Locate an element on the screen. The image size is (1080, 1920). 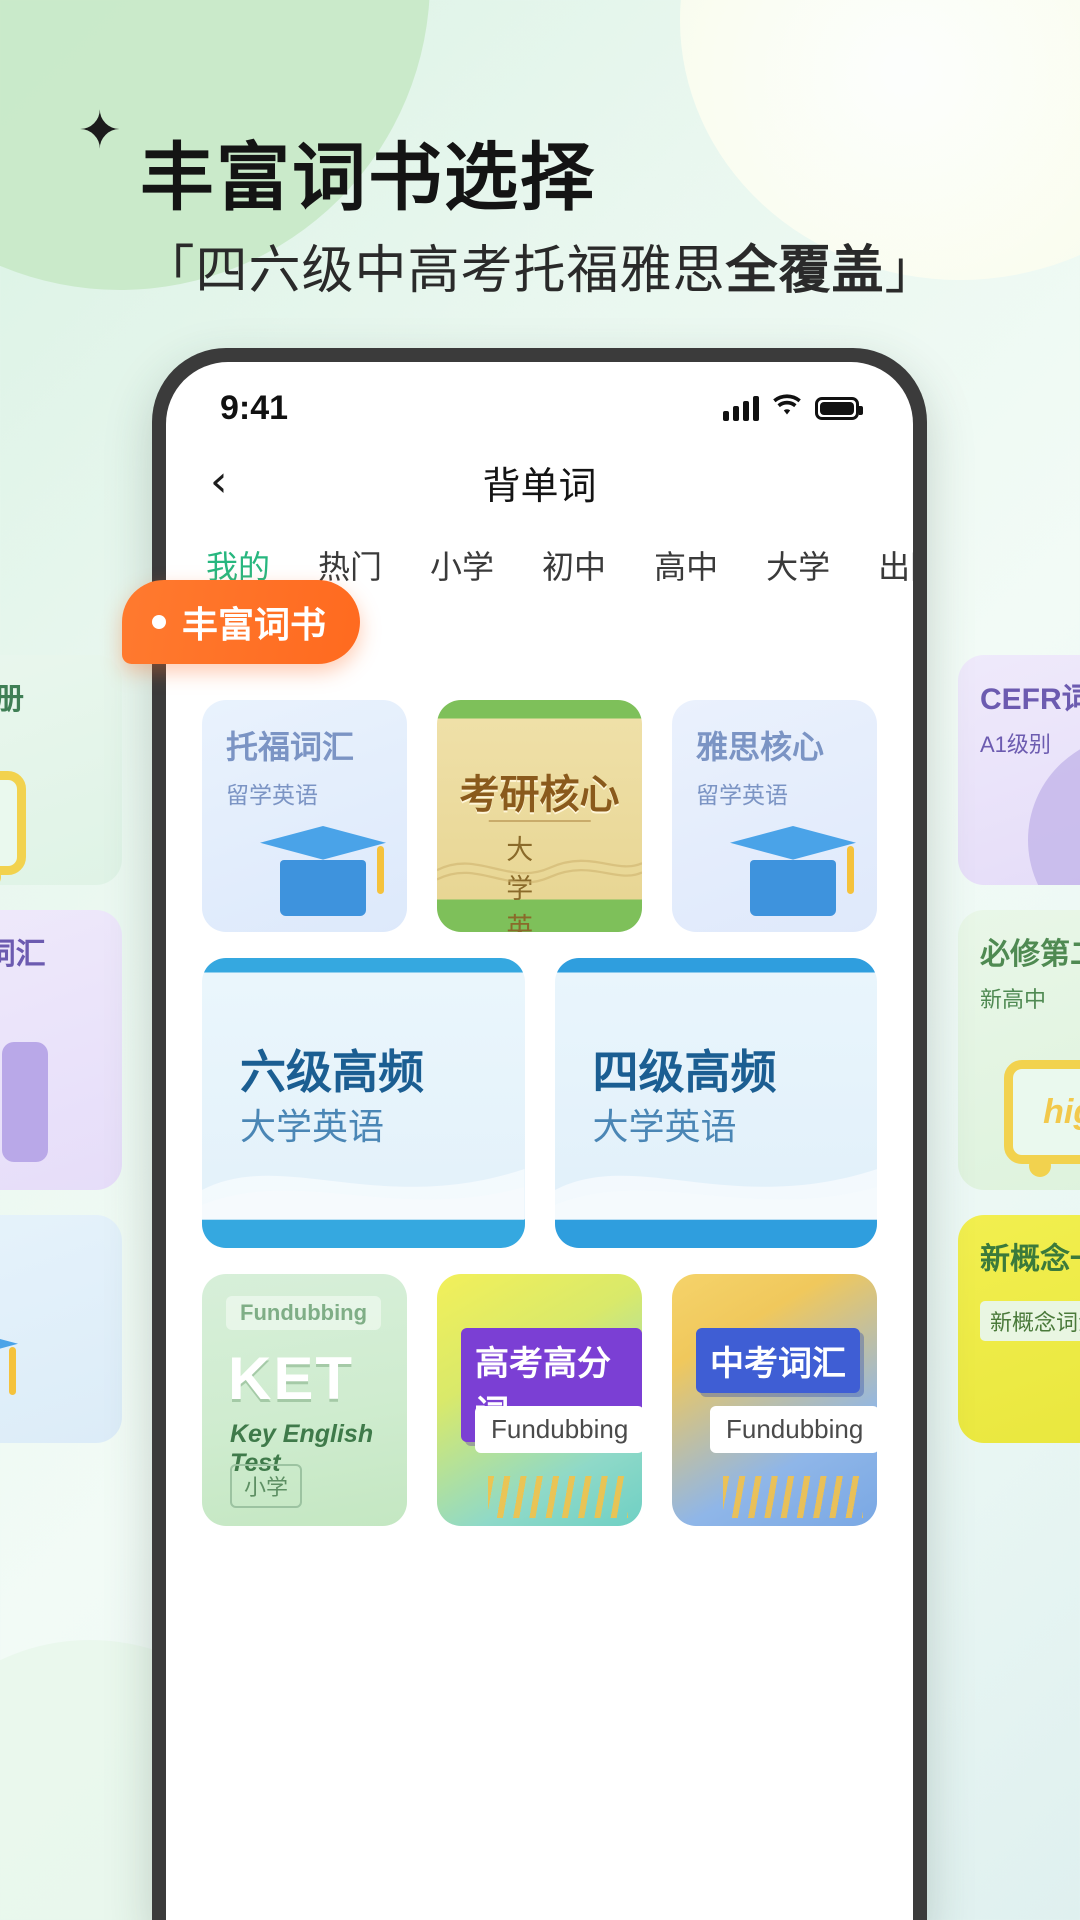
peek-card-title: 必修第二册 is located at coordinates (1030, 954).